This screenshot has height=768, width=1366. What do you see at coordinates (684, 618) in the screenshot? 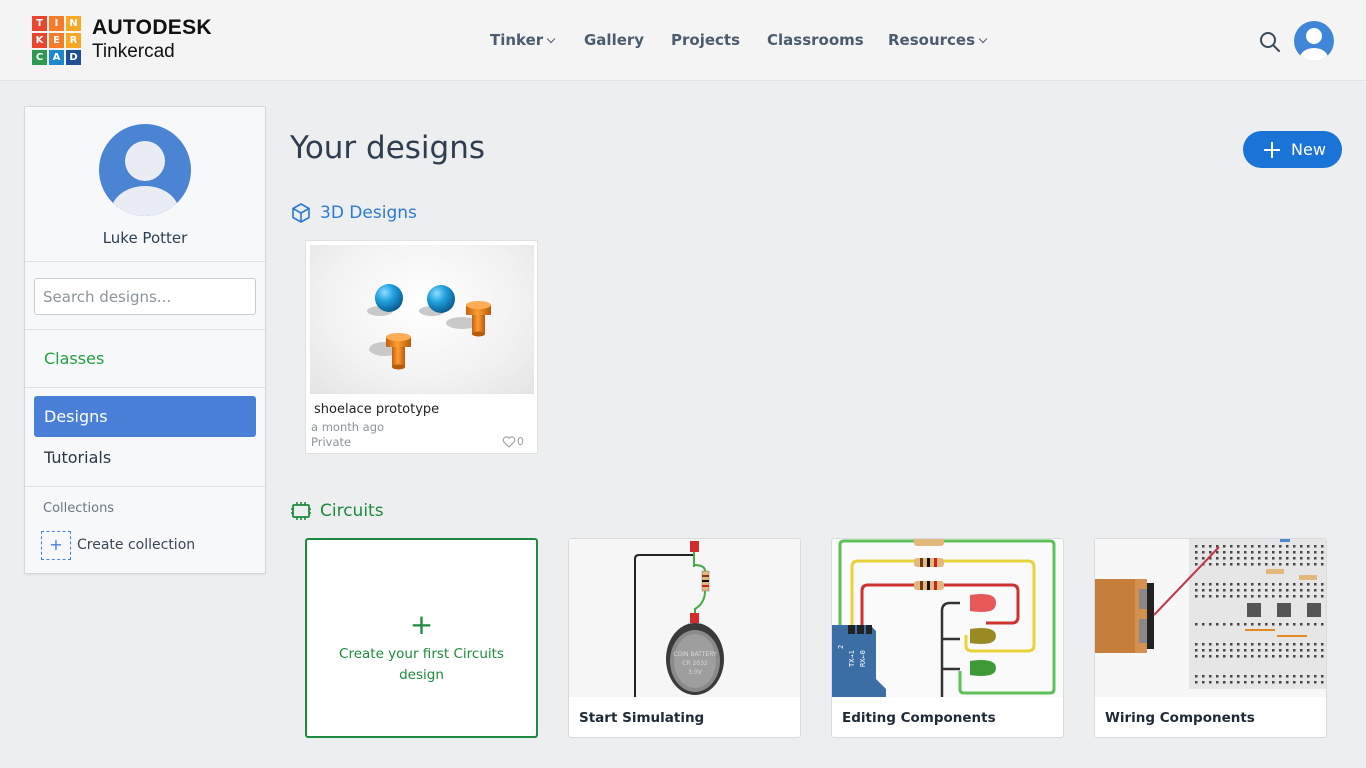
I see `tutorial-thumbnail: COIN BATTERY CR 2032 3.0V` at bounding box center [684, 618].